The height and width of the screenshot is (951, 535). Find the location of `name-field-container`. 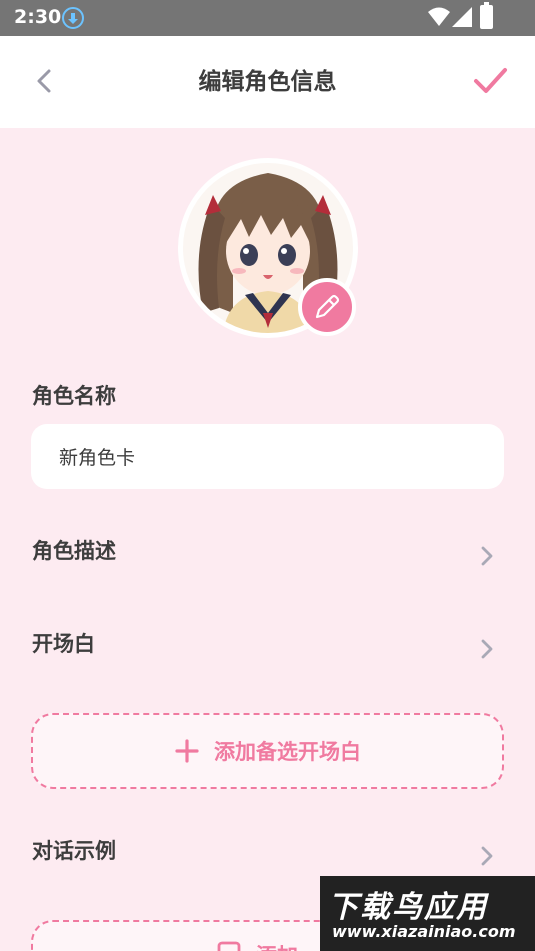

name-field-container is located at coordinates (267, 456).